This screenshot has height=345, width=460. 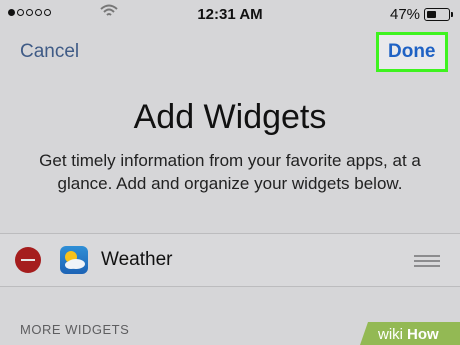 I want to click on svg-text: wiki, so click(x=390, y=334).